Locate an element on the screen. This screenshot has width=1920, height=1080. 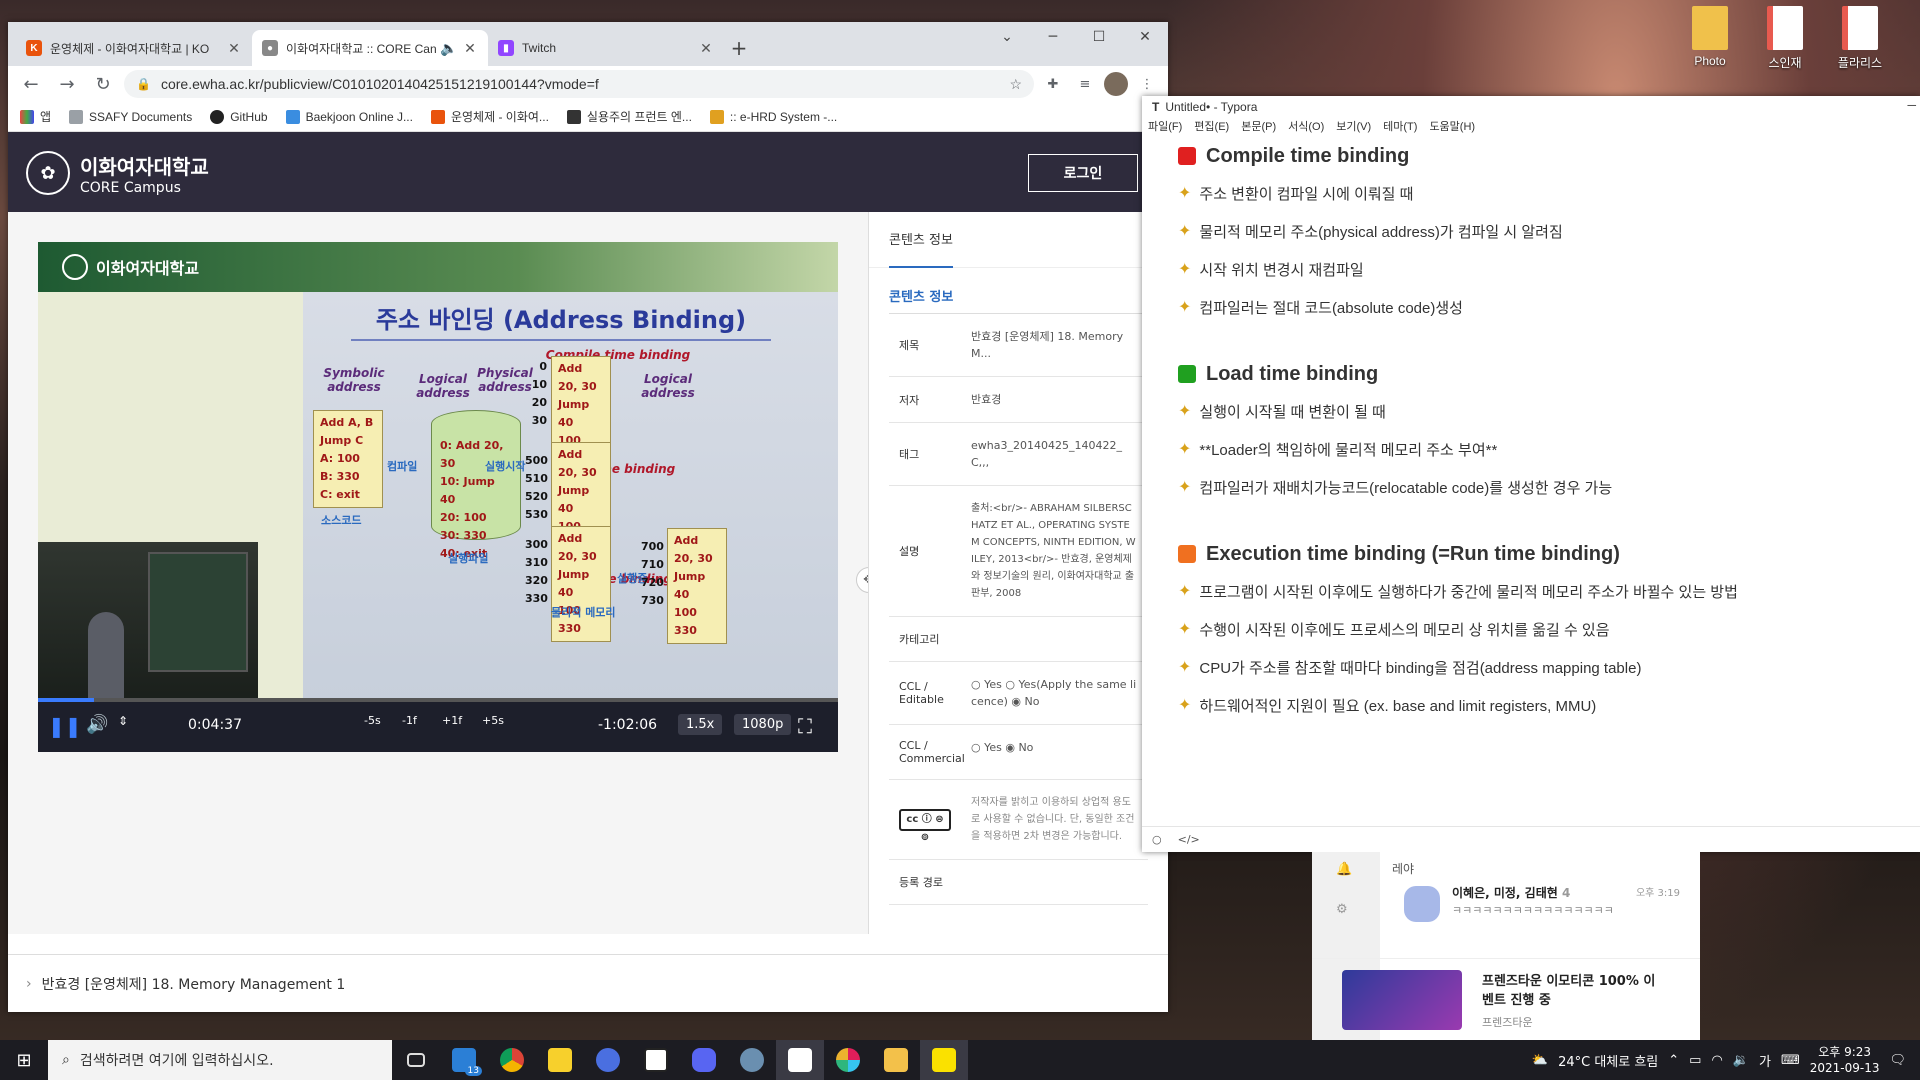
browser-tab-os: K 운영체제 - 이화여자대학교 | KO ✕ is located at coordinates (134, 48).